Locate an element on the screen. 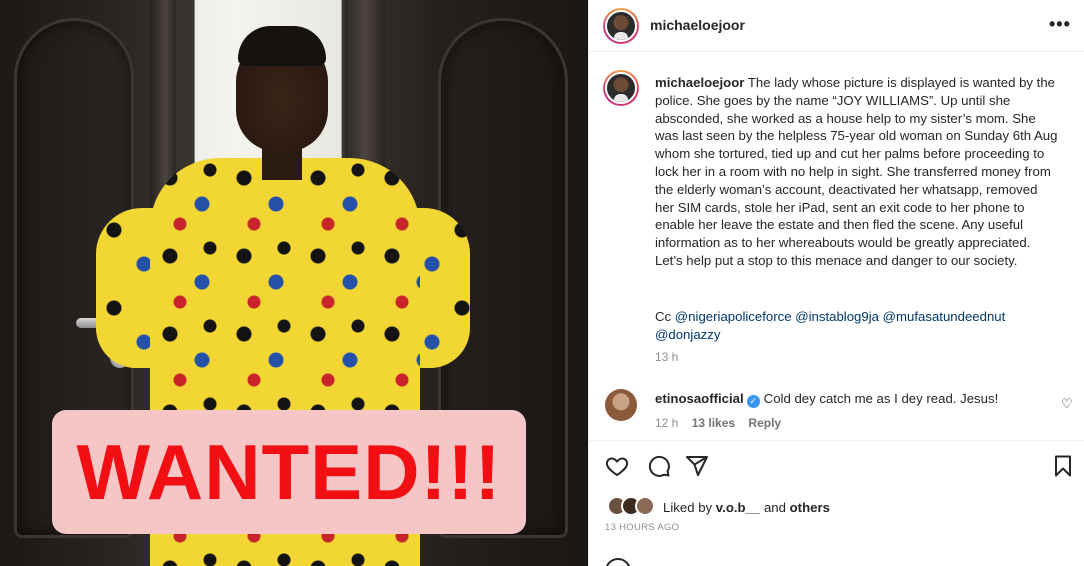  liked-by-user: v.o.b__ is located at coordinates (738, 507).